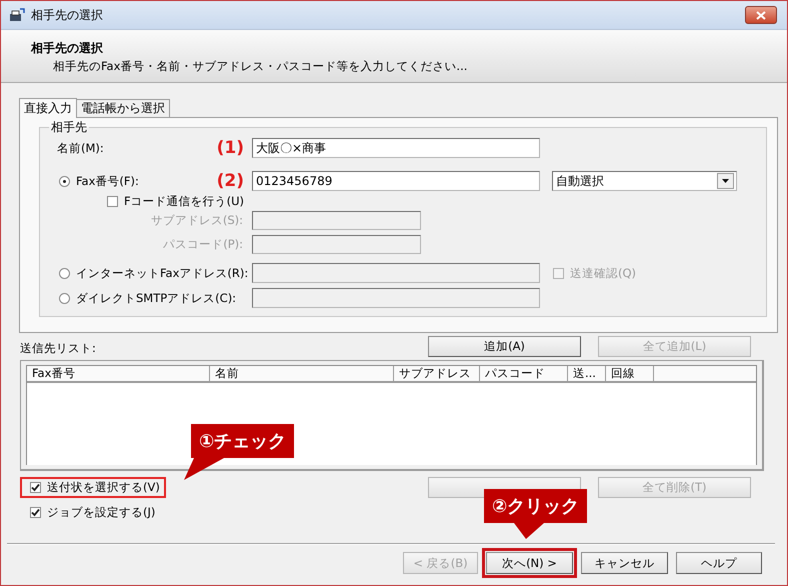  Describe the element at coordinates (603, 273) in the screenshot. I see `checkbox-label: 送達確認(Q)` at that location.